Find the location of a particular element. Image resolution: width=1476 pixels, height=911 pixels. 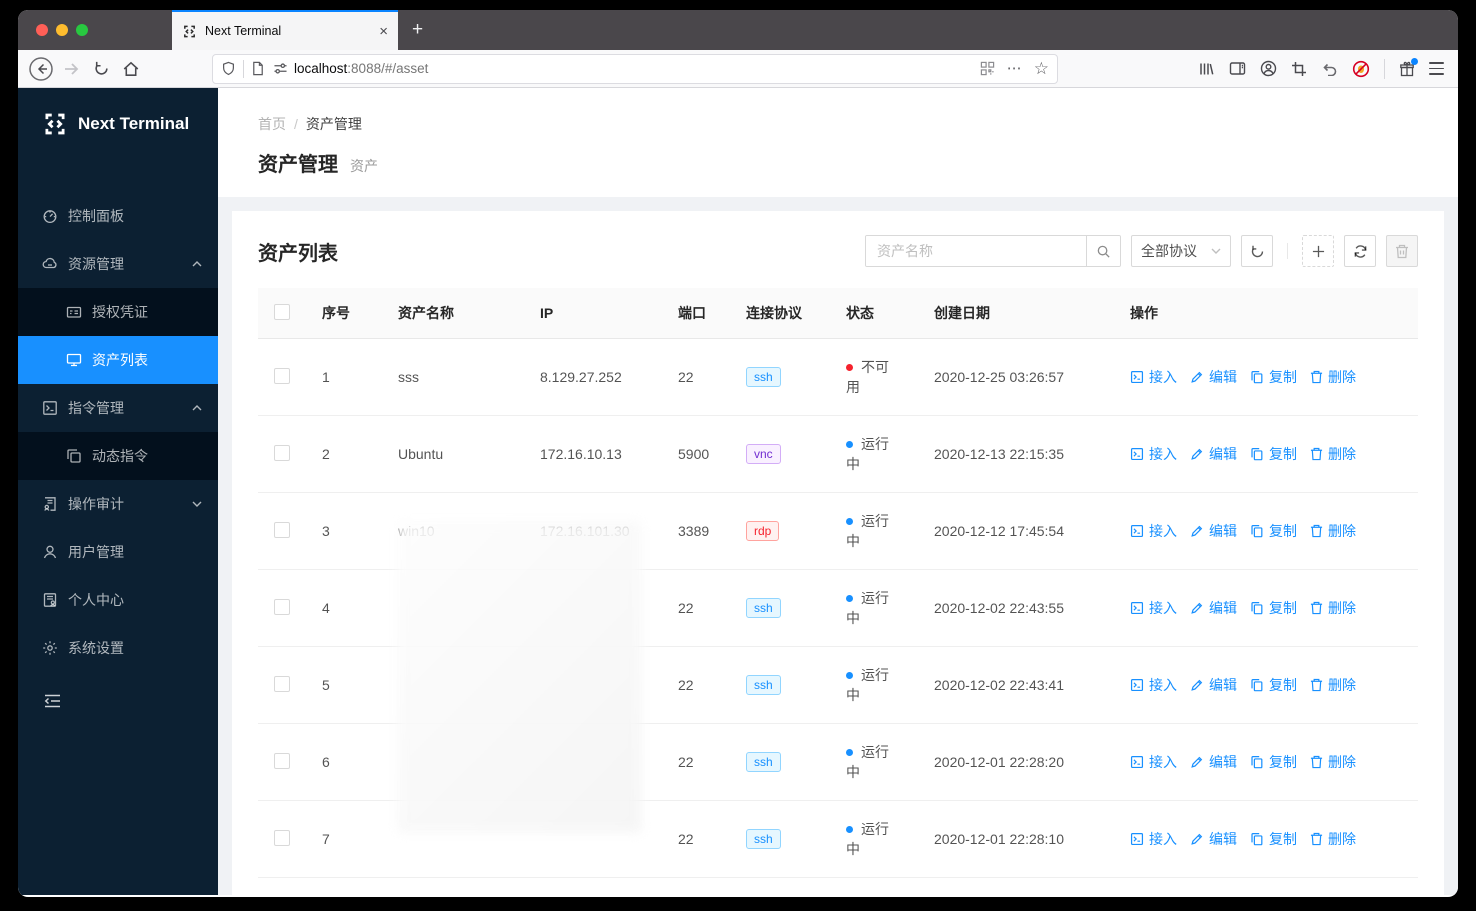

search-button is located at coordinates (1103, 251).